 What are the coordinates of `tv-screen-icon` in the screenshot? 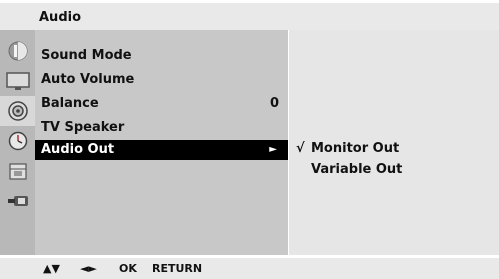 It's located at (17, 81).